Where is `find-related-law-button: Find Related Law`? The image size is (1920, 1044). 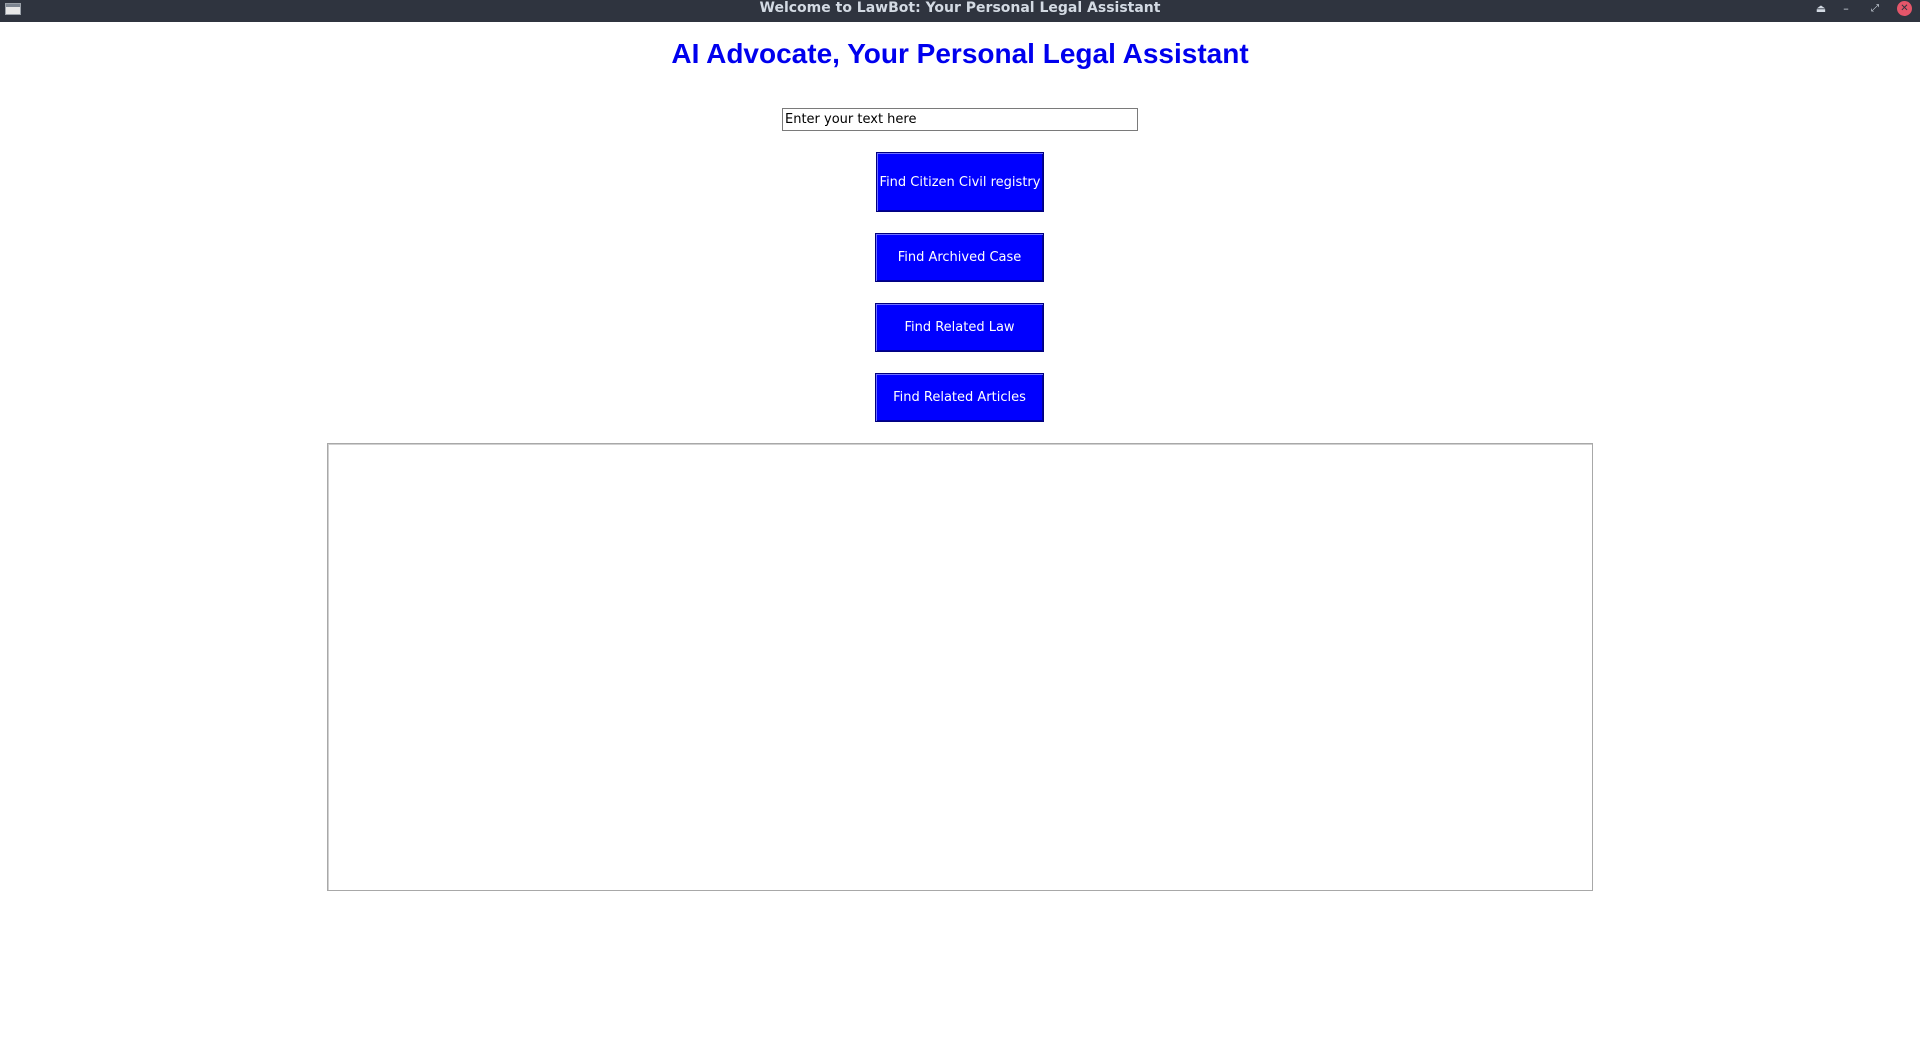 find-related-law-button: Find Related Law is located at coordinates (959, 327).